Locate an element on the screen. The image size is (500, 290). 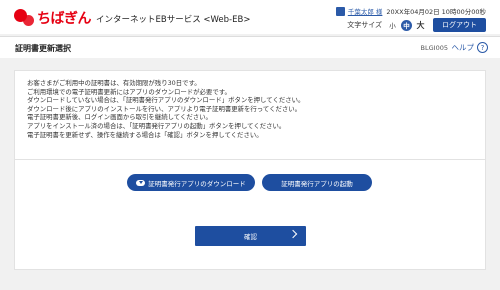
confirm-label: 確認 is located at coordinates (250, 237).